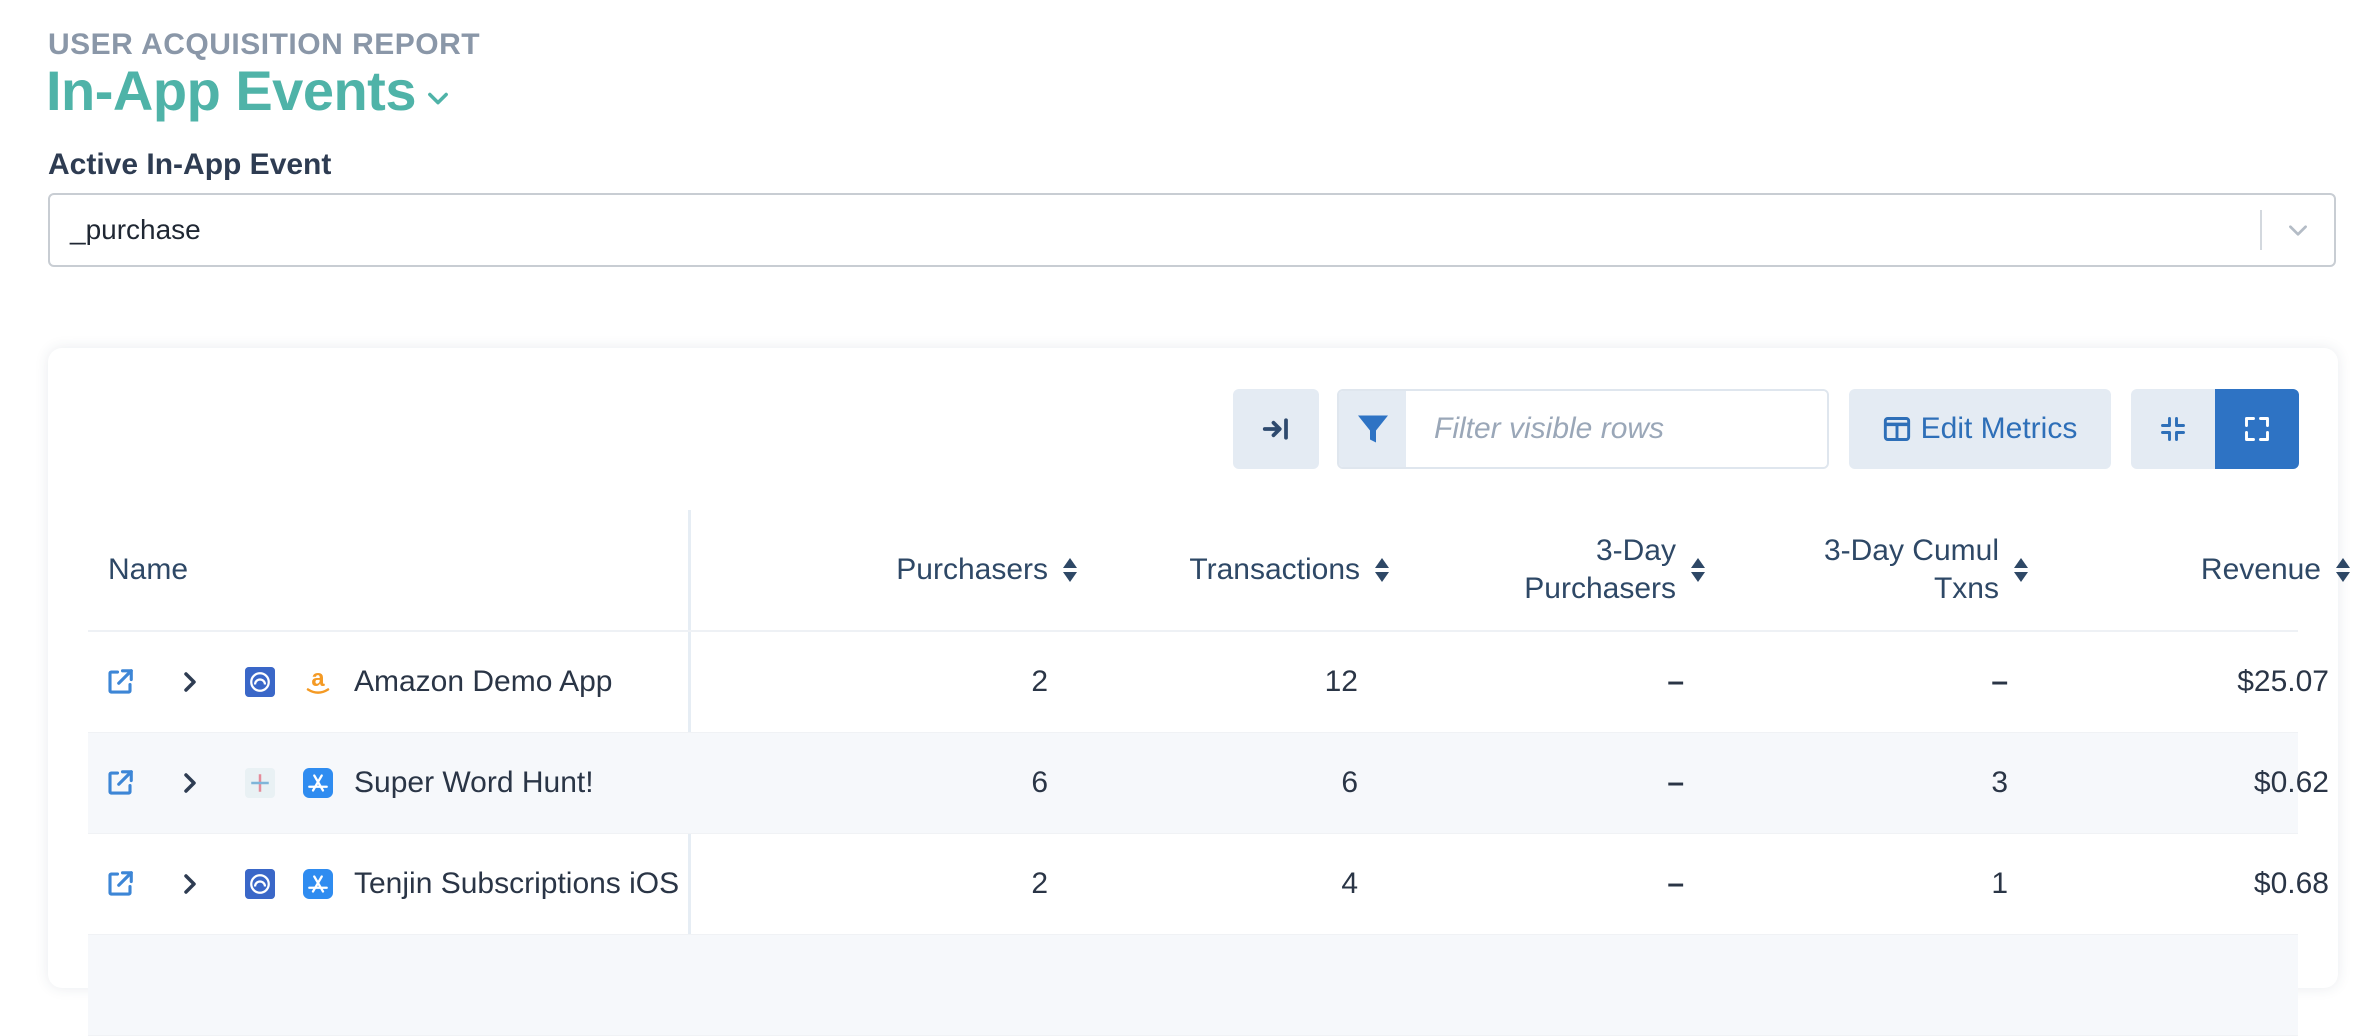 The image size is (2374, 1036). I want to click on filter-button, so click(1372, 429).